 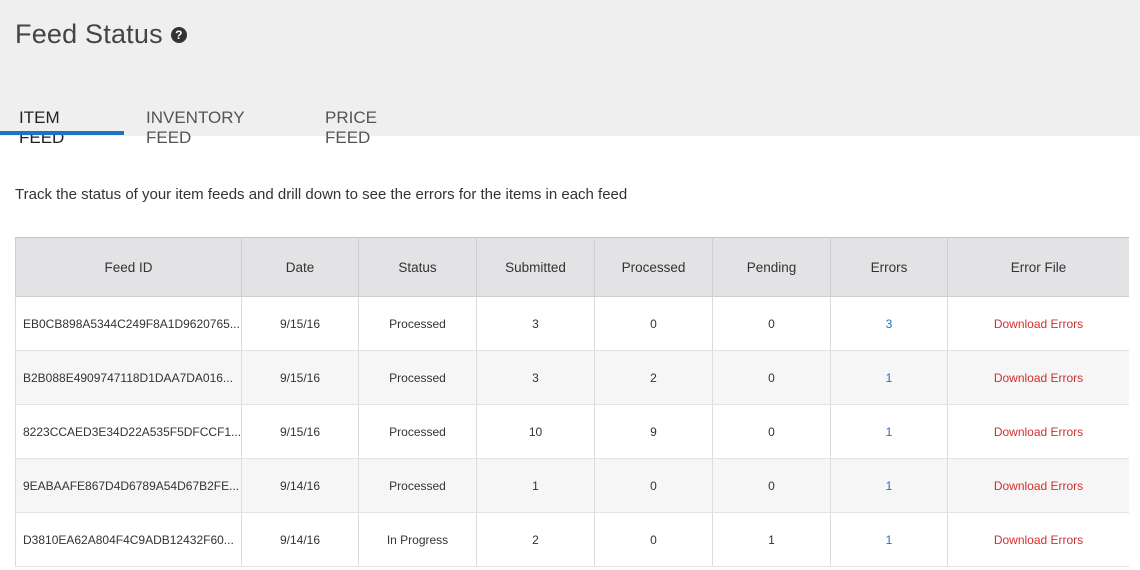 I want to click on column-header-errors: Errors, so click(x=889, y=267).